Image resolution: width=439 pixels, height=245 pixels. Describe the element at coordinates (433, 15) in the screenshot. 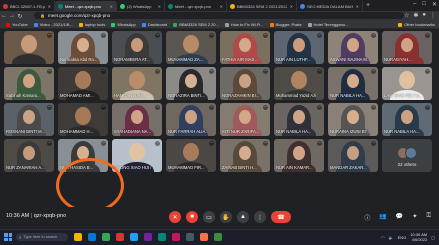

I see `menu-icon: ⋮` at that location.